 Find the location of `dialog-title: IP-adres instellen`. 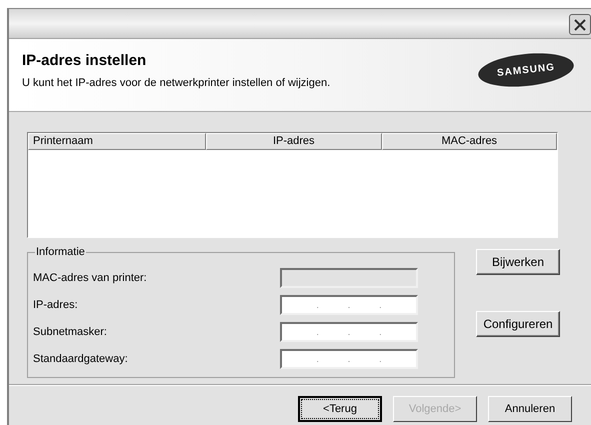

dialog-title: IP-adres instellen is located at coordinates (85, 60).